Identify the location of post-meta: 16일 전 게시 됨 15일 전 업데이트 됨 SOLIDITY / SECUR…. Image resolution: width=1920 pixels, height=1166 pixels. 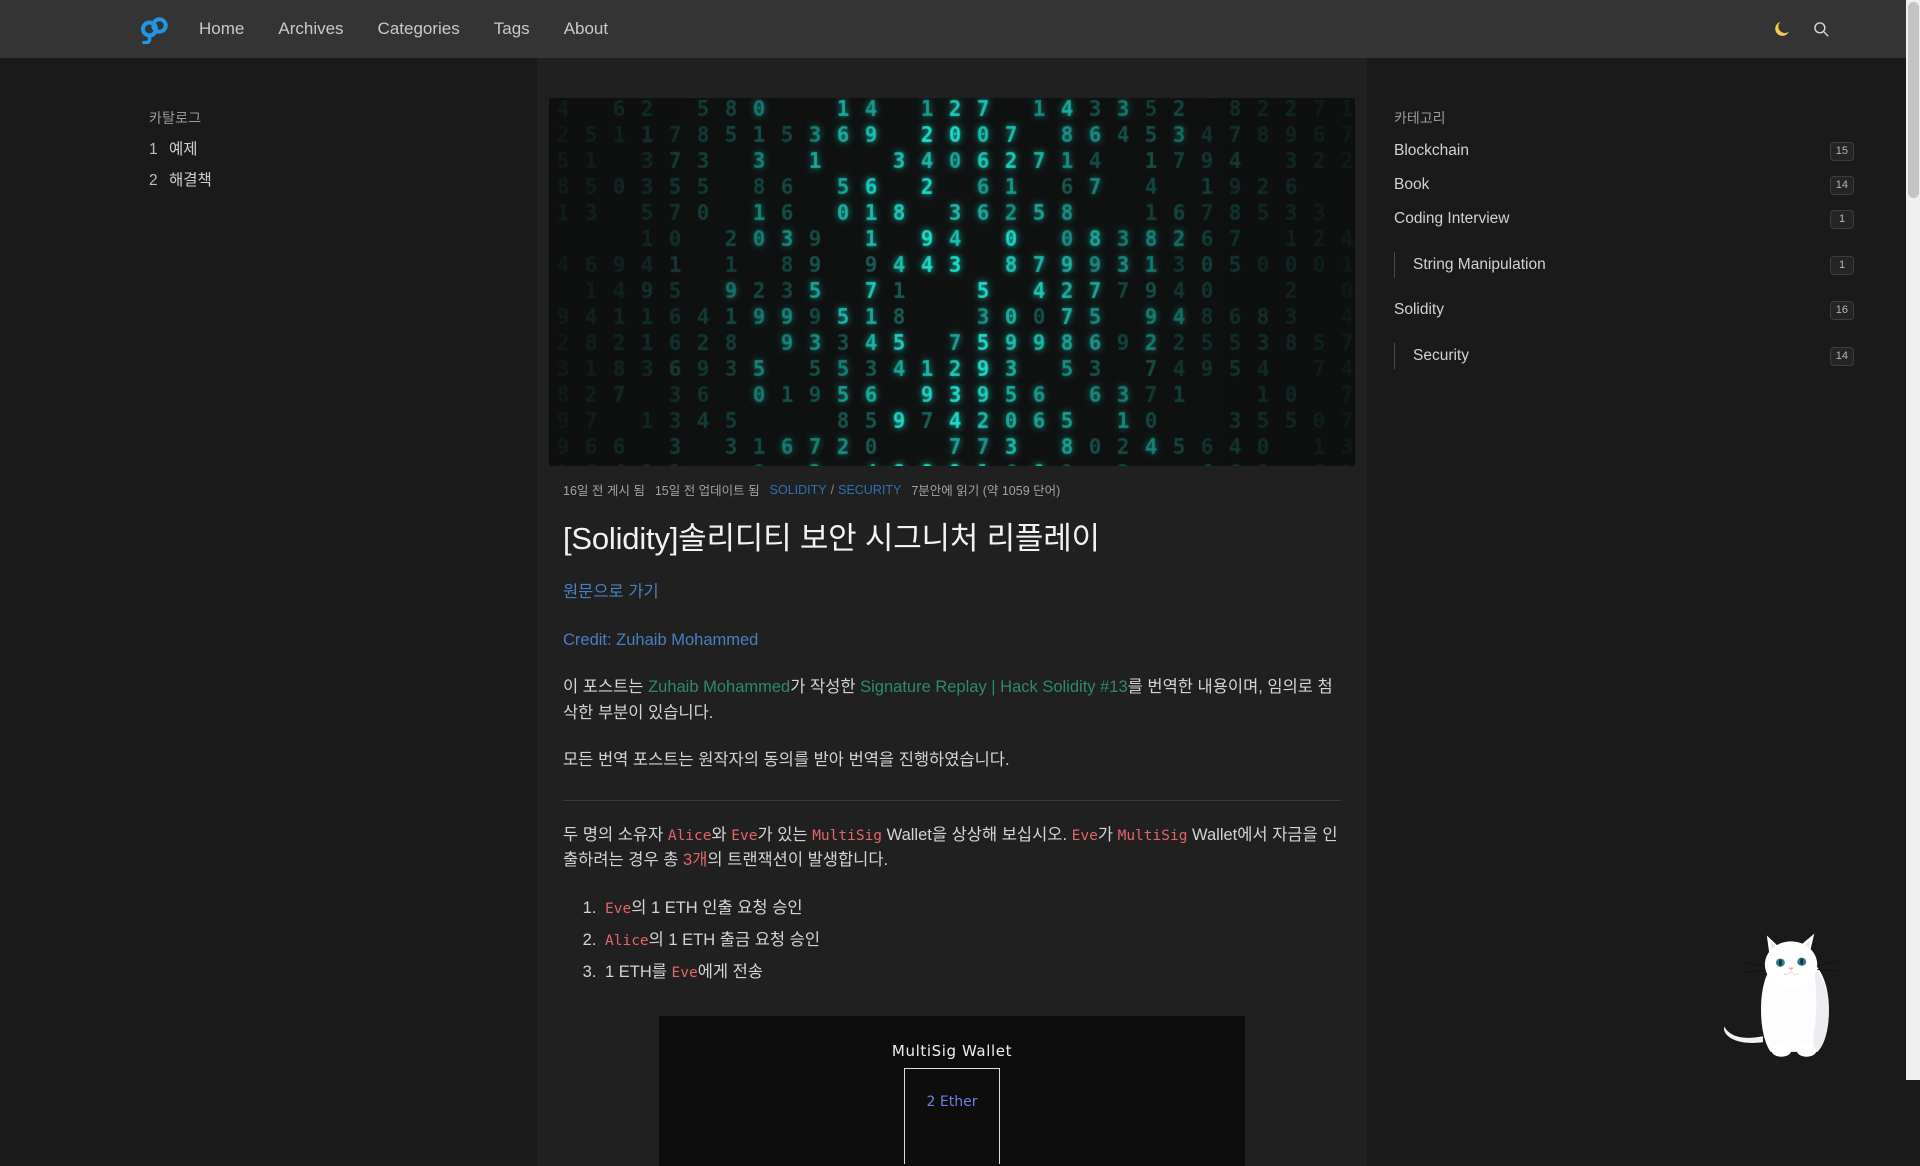
(965, 489).